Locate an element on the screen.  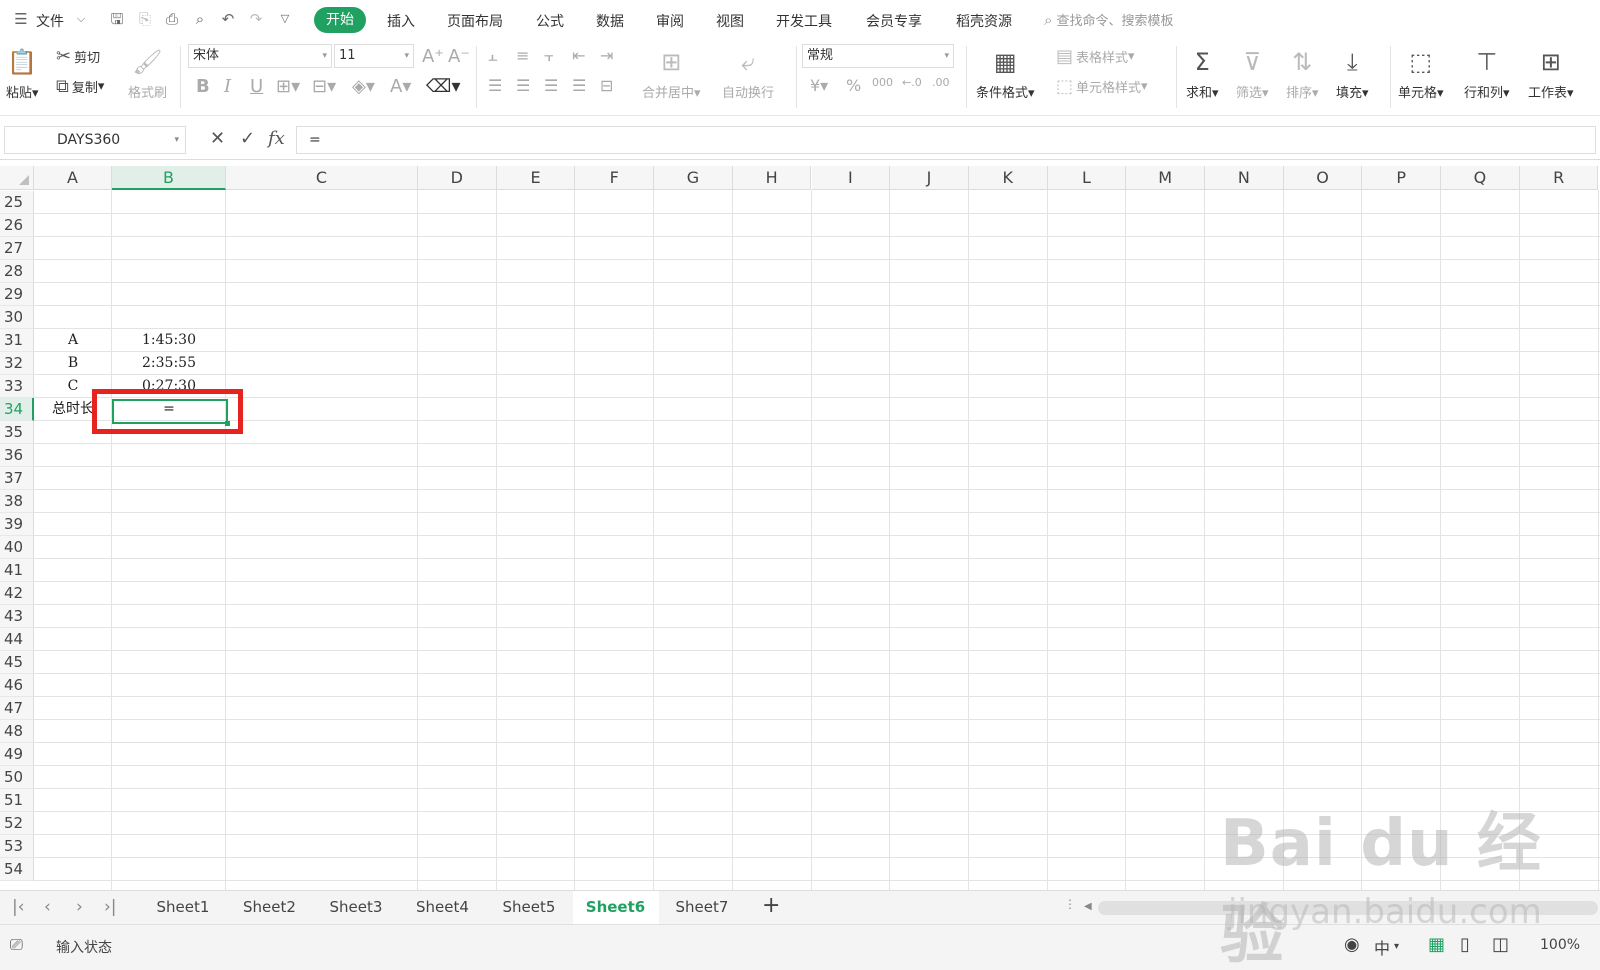
column-header-c: C is located at coordinates (322, 178).